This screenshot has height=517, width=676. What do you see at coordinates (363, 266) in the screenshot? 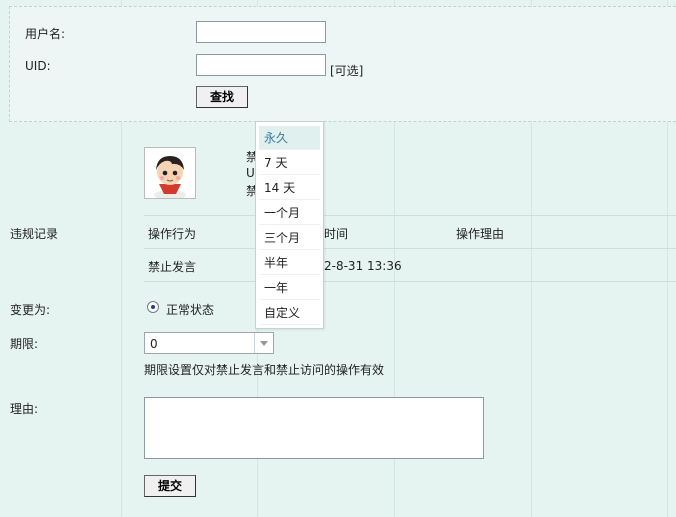
I see `record-time: 2-8-31 13:36` at bounding box center [363, 266].